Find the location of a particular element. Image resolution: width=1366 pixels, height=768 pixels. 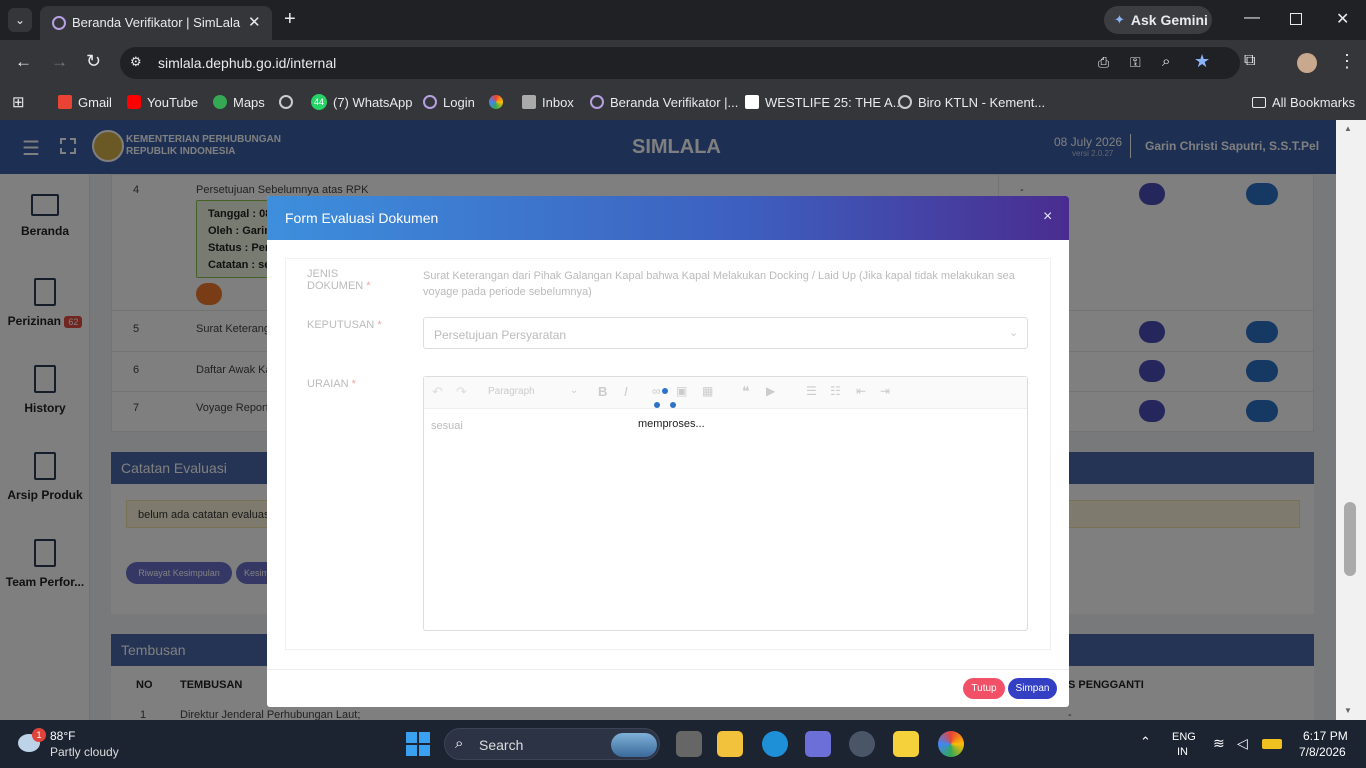

photos-icon is located at coordinates (496, 102).